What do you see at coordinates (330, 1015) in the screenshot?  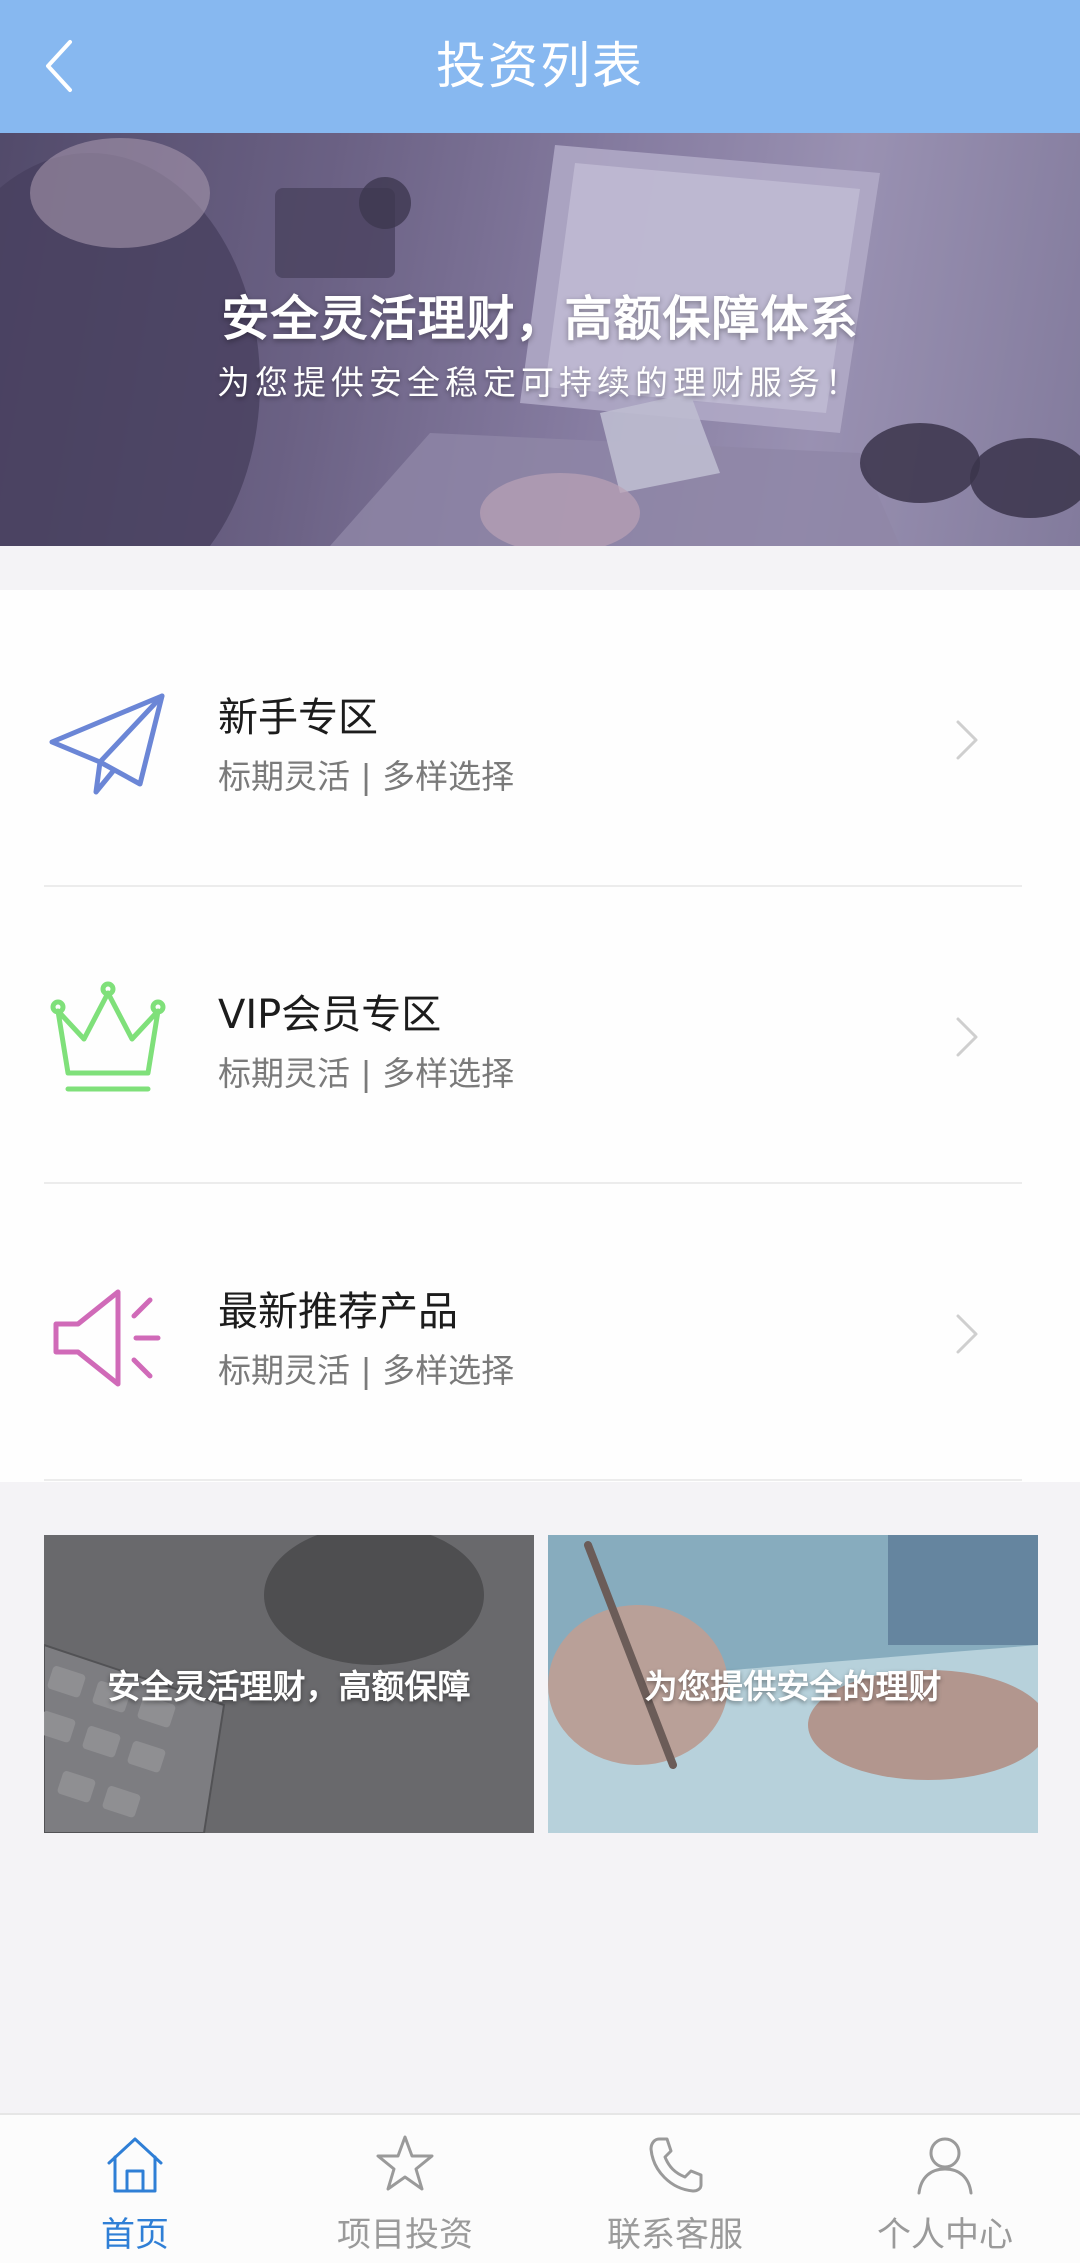 I see `list-item-title: VIP会员专区` at bounding box center [330, 1015].